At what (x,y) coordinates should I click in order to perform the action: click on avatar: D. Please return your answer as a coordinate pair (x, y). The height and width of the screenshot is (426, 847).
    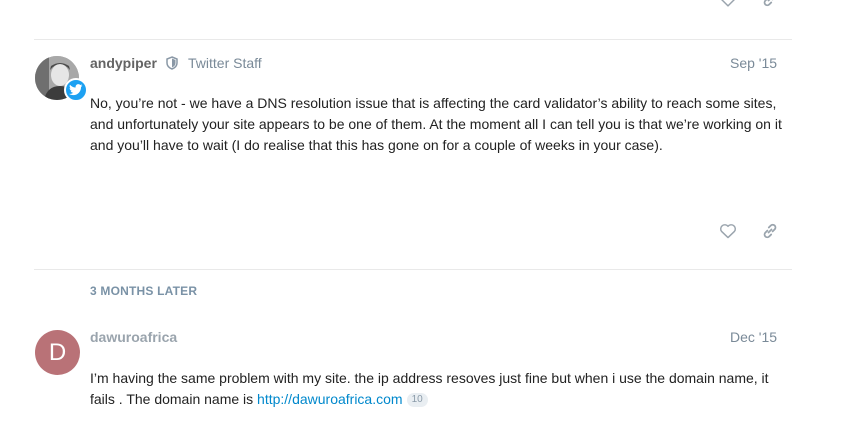
    Looking at the image, I should click on (57, 352).